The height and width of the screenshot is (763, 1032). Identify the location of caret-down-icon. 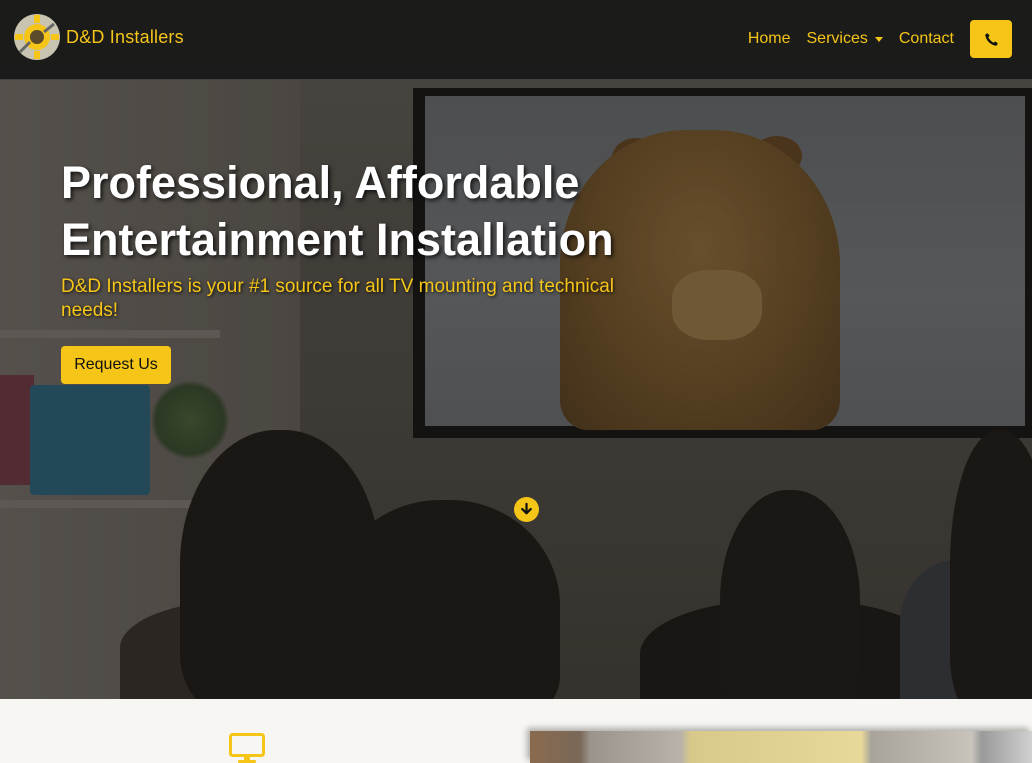
(878, 39).